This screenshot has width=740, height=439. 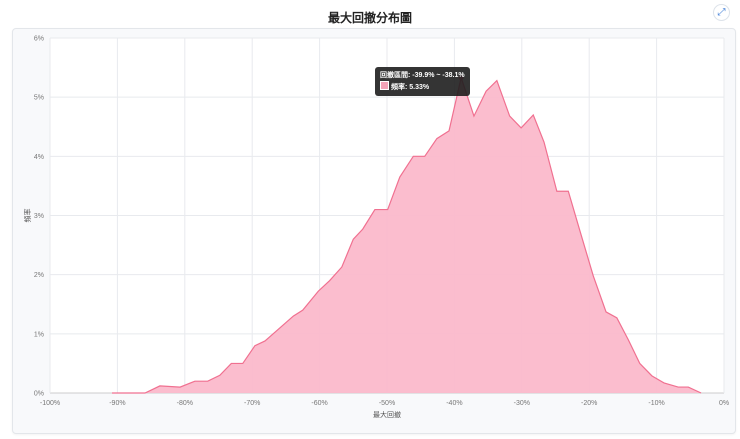 What do you see at coordinates (39, 394) in the screenshot?
I see `y-tick-label: 0%` at bounding box center [39, 394].